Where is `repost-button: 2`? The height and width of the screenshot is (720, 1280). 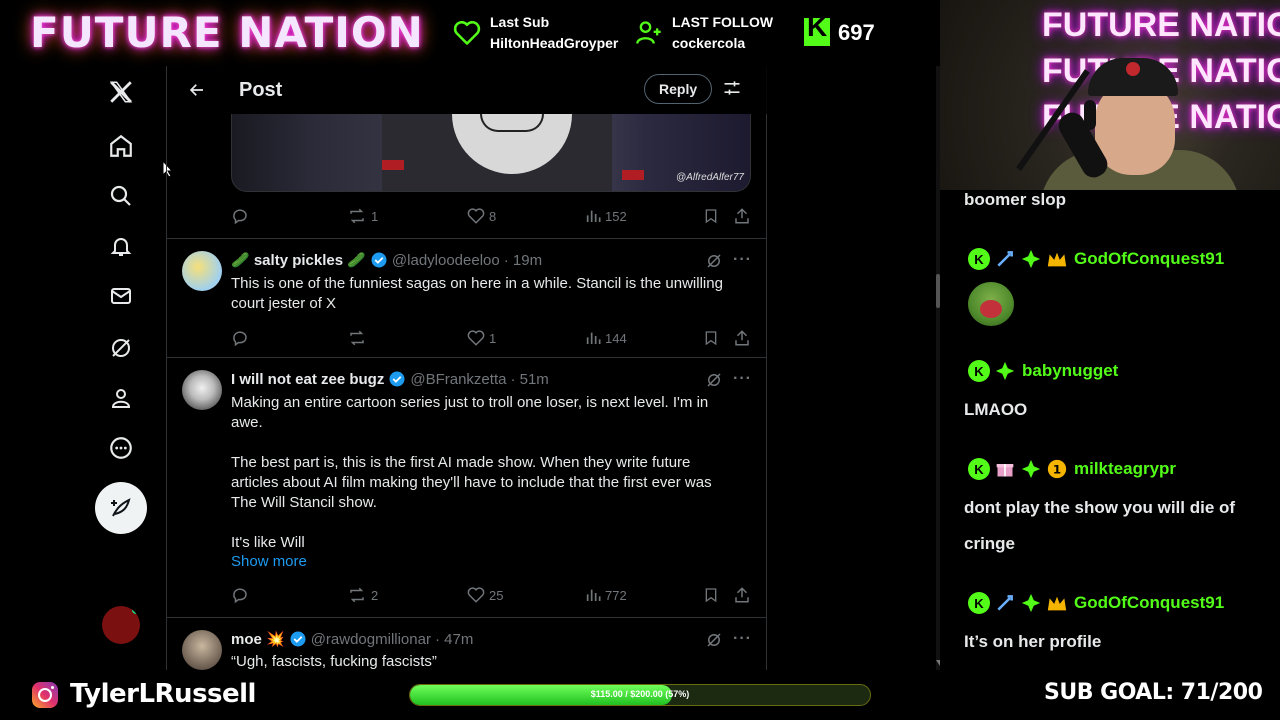
repost-button: 2 is located at coordinates (362, 595).